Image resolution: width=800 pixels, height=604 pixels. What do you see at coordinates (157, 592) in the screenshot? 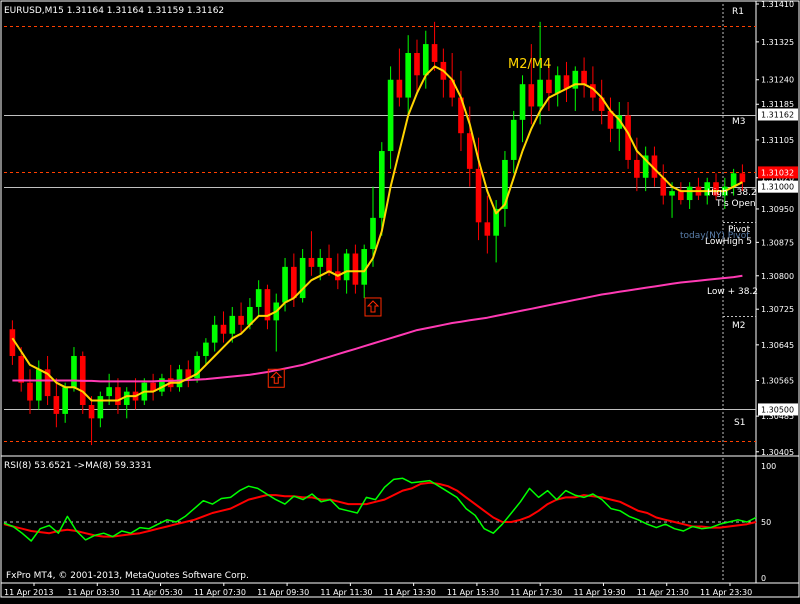
I see `time-tick-label: 11 Apr 05:30` at bounding box center [157, 592].